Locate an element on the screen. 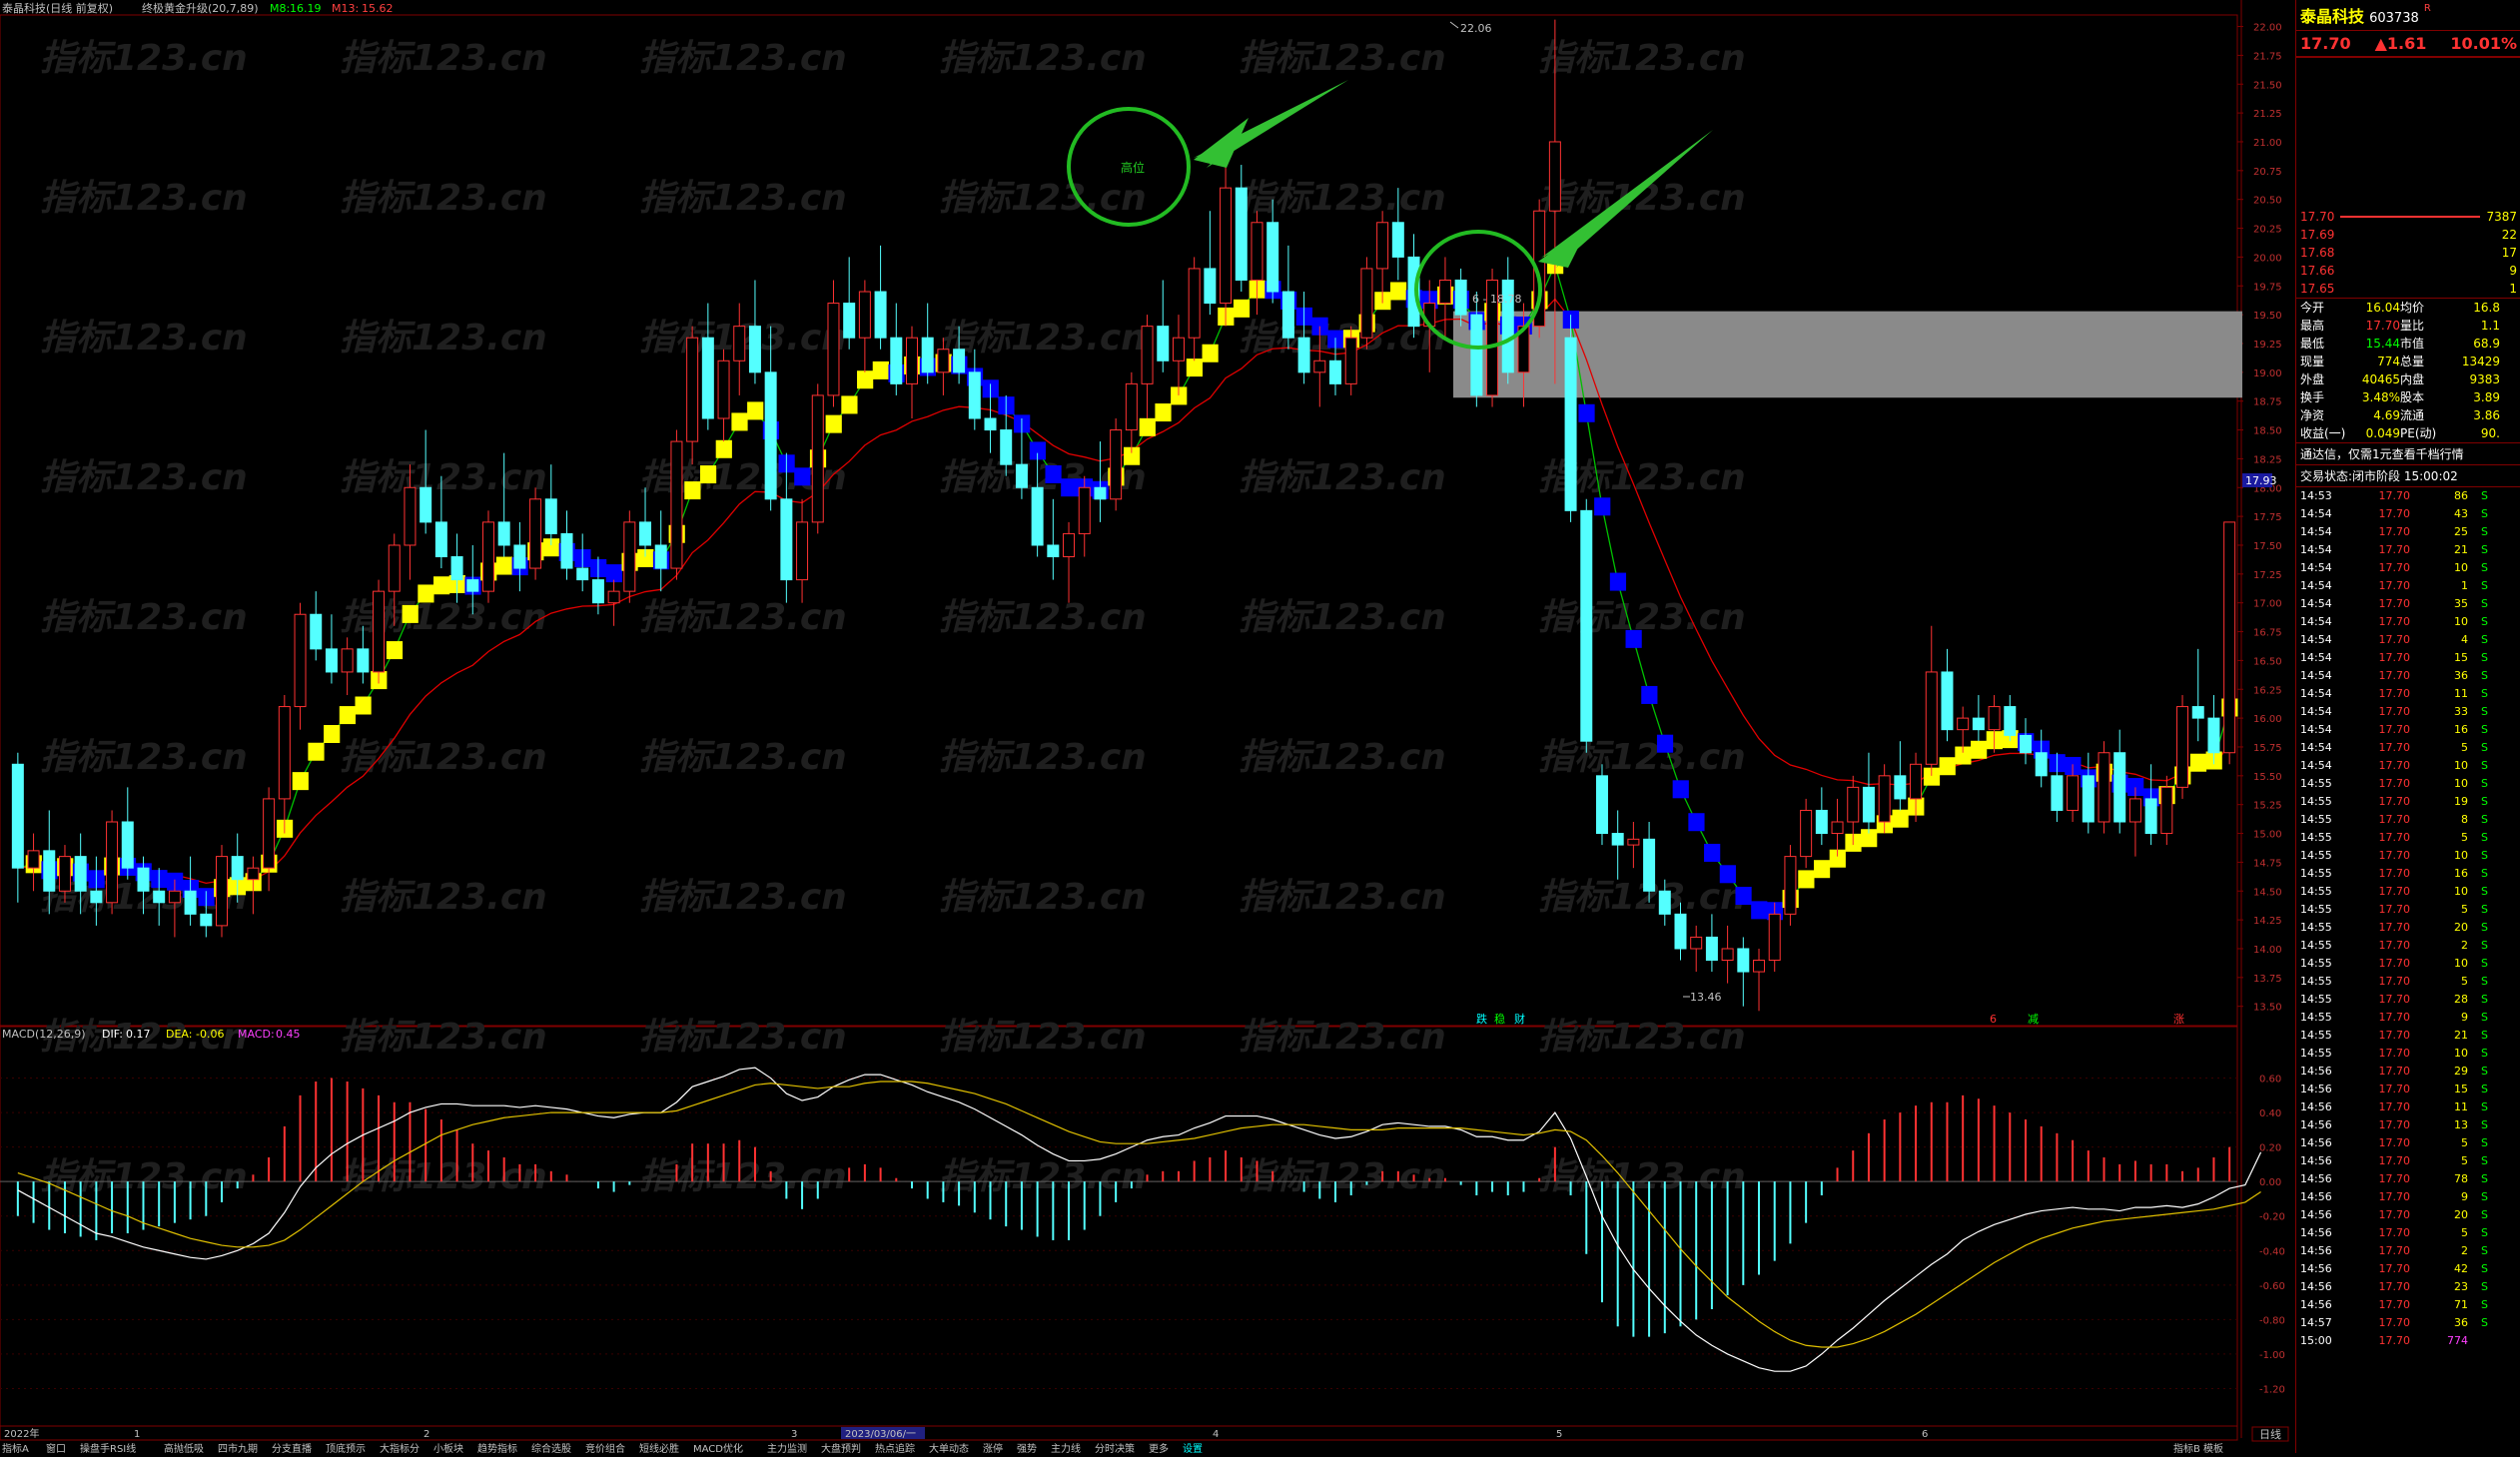  tick-row: 14:56 17.70 23 S is located at coordinates (2408, 1287).